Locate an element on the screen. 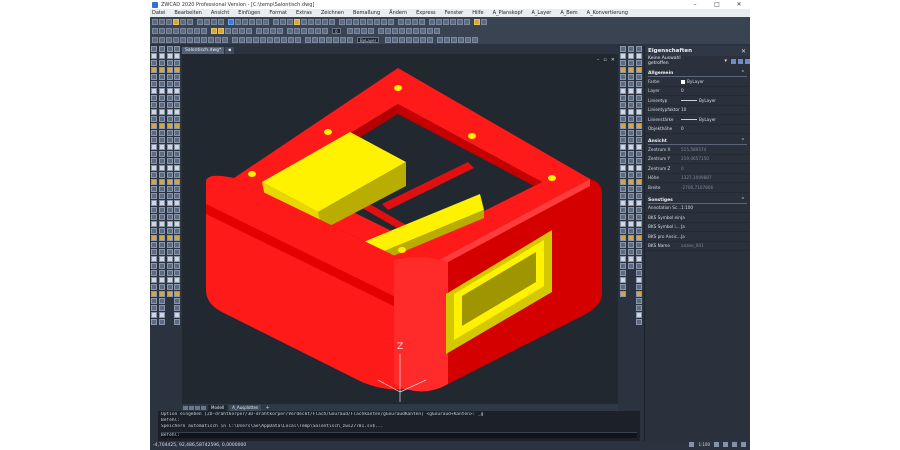  tab-nav-first-icon is located at coordinates (185, 407).